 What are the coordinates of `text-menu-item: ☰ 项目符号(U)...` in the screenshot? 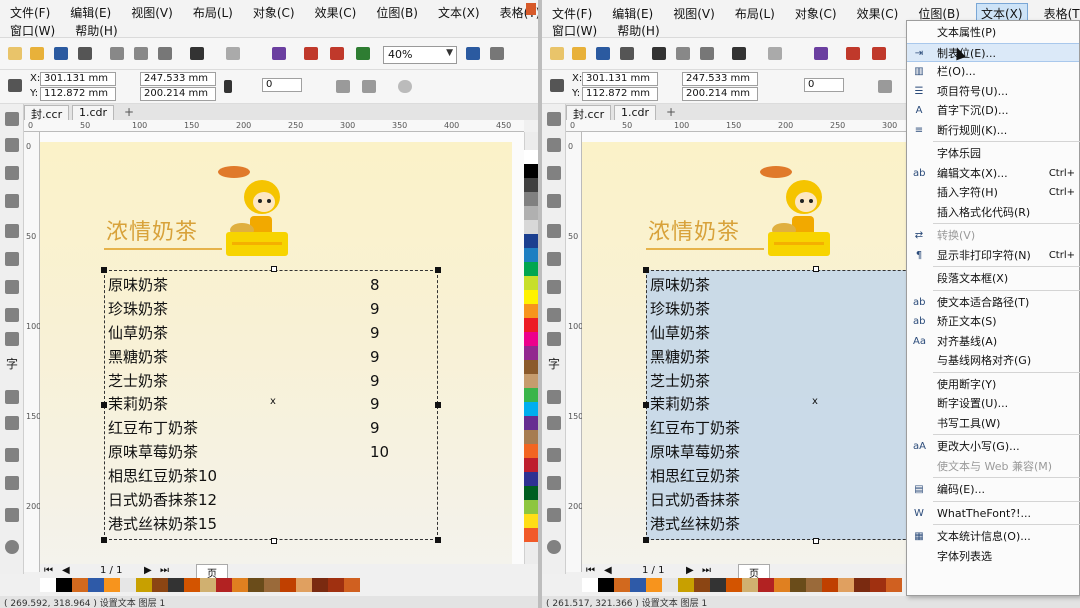 It's located at (993, 92).